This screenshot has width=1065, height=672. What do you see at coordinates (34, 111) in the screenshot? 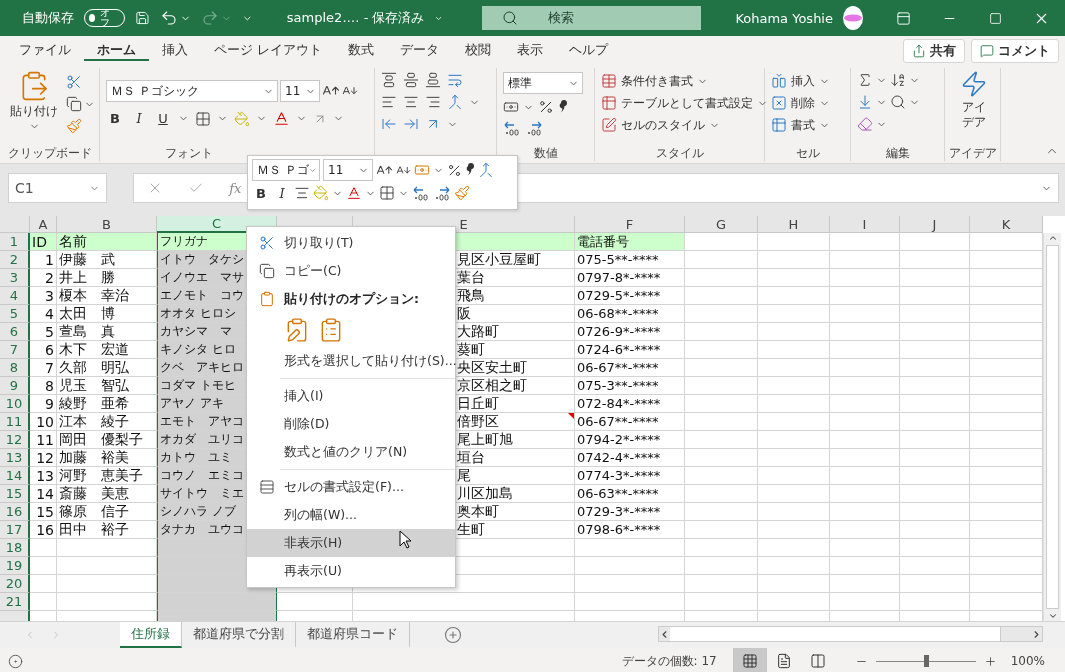
I see `paste-button: 貼り付け` at bounding box center [34, 111].